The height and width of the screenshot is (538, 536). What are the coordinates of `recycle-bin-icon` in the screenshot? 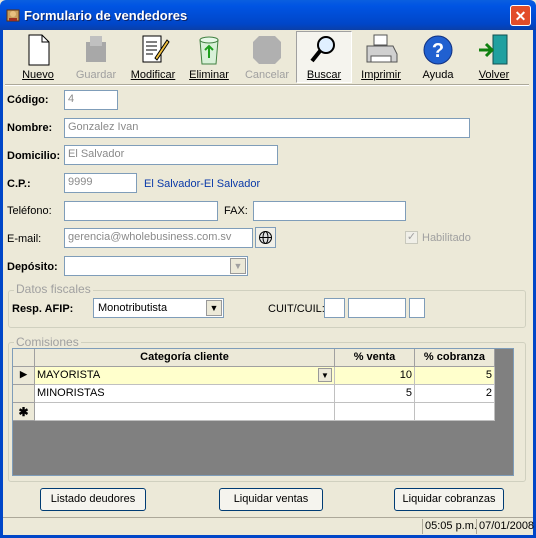 It's located at (209, 50).